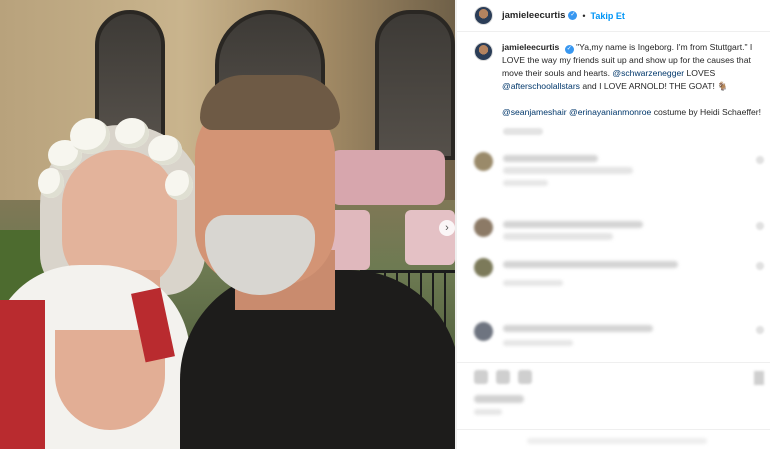 The height and width of the screenshot is (449, 770). I want to click on man-hair, so click(270, 102).